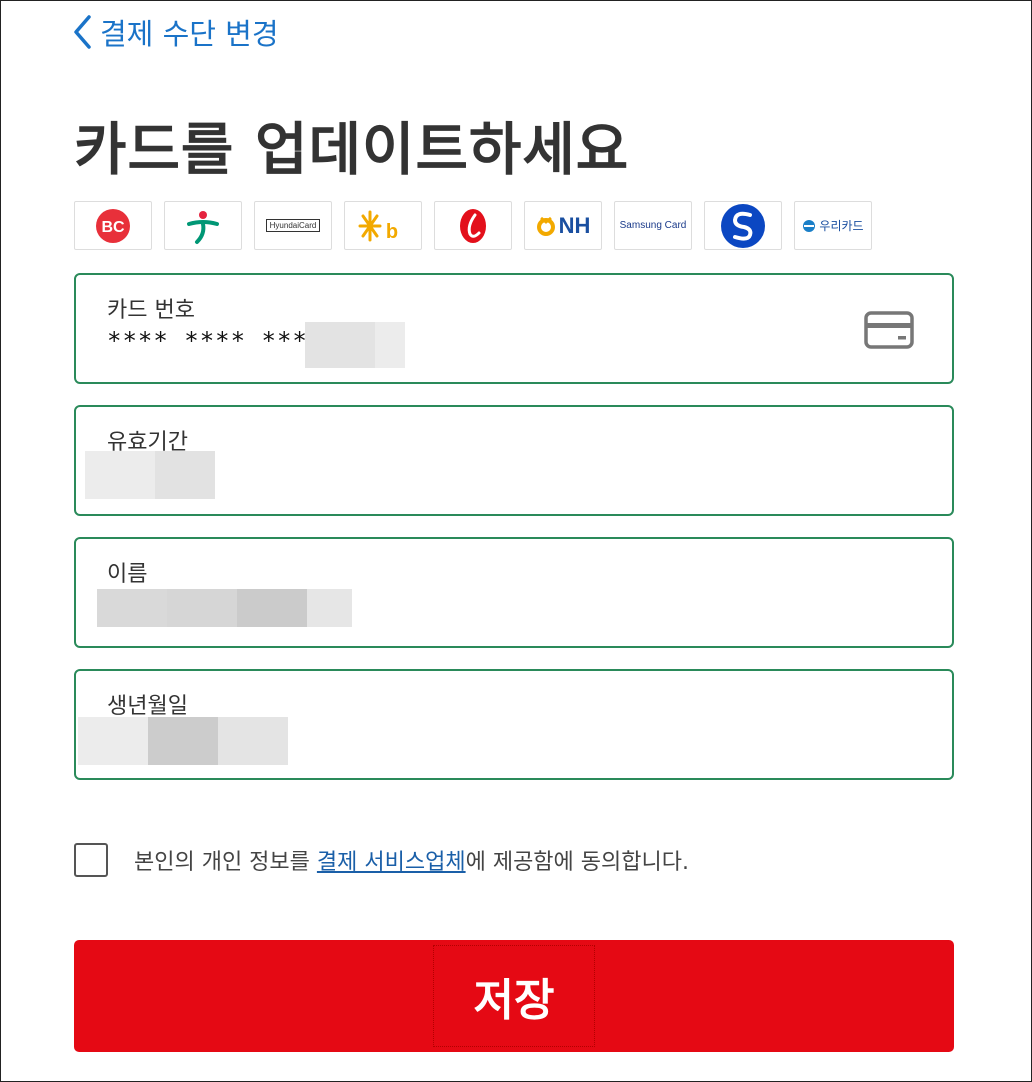 The image size is (1032, 1082). I want to click on kb-card-icon: b, so click(378, 226).